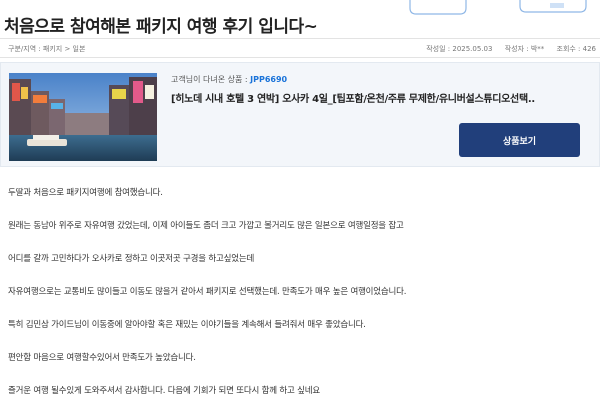 The width and height of the screenshot is (600, 410). I want to click on post-meta-info: 작성일 : 2025.05.03 작성자 : 박** 조회수 : 426, so click(511, 49).